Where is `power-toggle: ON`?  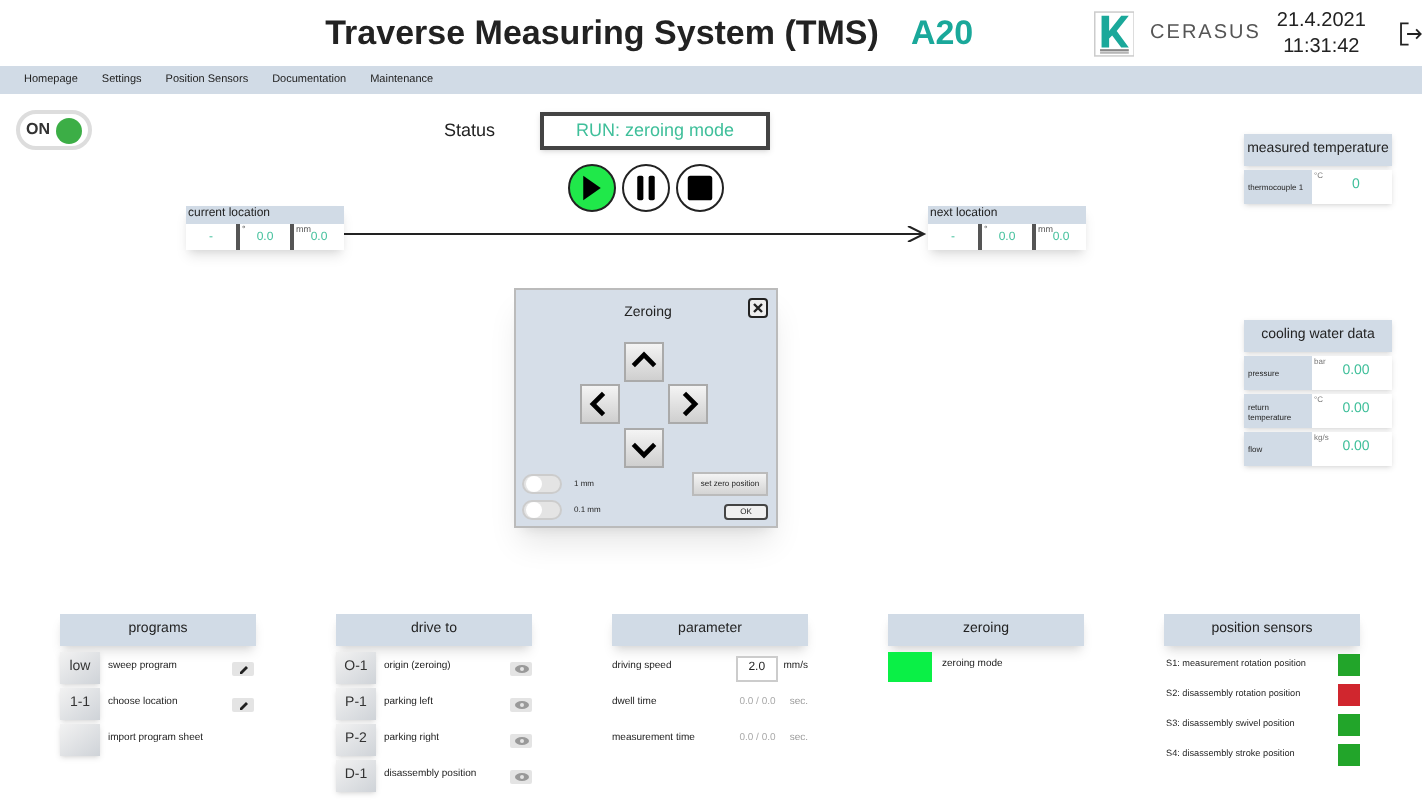
power-toggle: ON is located at coordinates (54, 130).